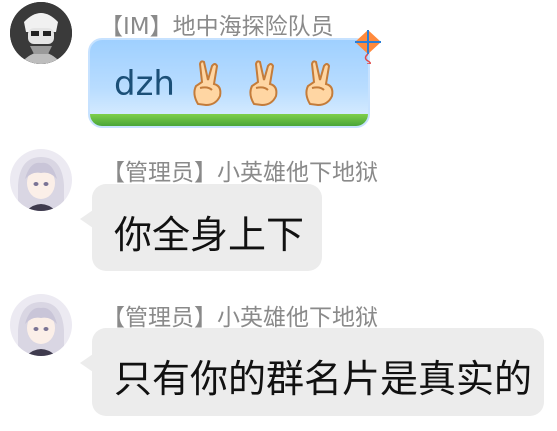 Image resolution: width=557 pixels, height=431 pixels. What do you see at coordinates (368, 47) in the screenshot?
I see `kite-icon` at bounding box center [368, 47].